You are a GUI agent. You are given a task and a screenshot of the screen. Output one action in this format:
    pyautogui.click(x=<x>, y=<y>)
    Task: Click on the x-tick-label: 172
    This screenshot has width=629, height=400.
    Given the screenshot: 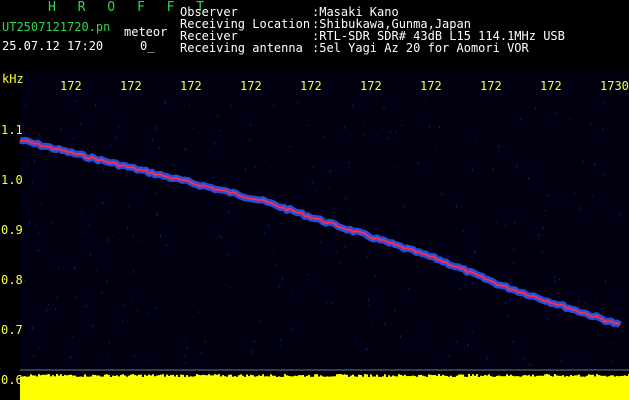 What is the action you would take?
    pyautogui.click(x=431, y=86)
    